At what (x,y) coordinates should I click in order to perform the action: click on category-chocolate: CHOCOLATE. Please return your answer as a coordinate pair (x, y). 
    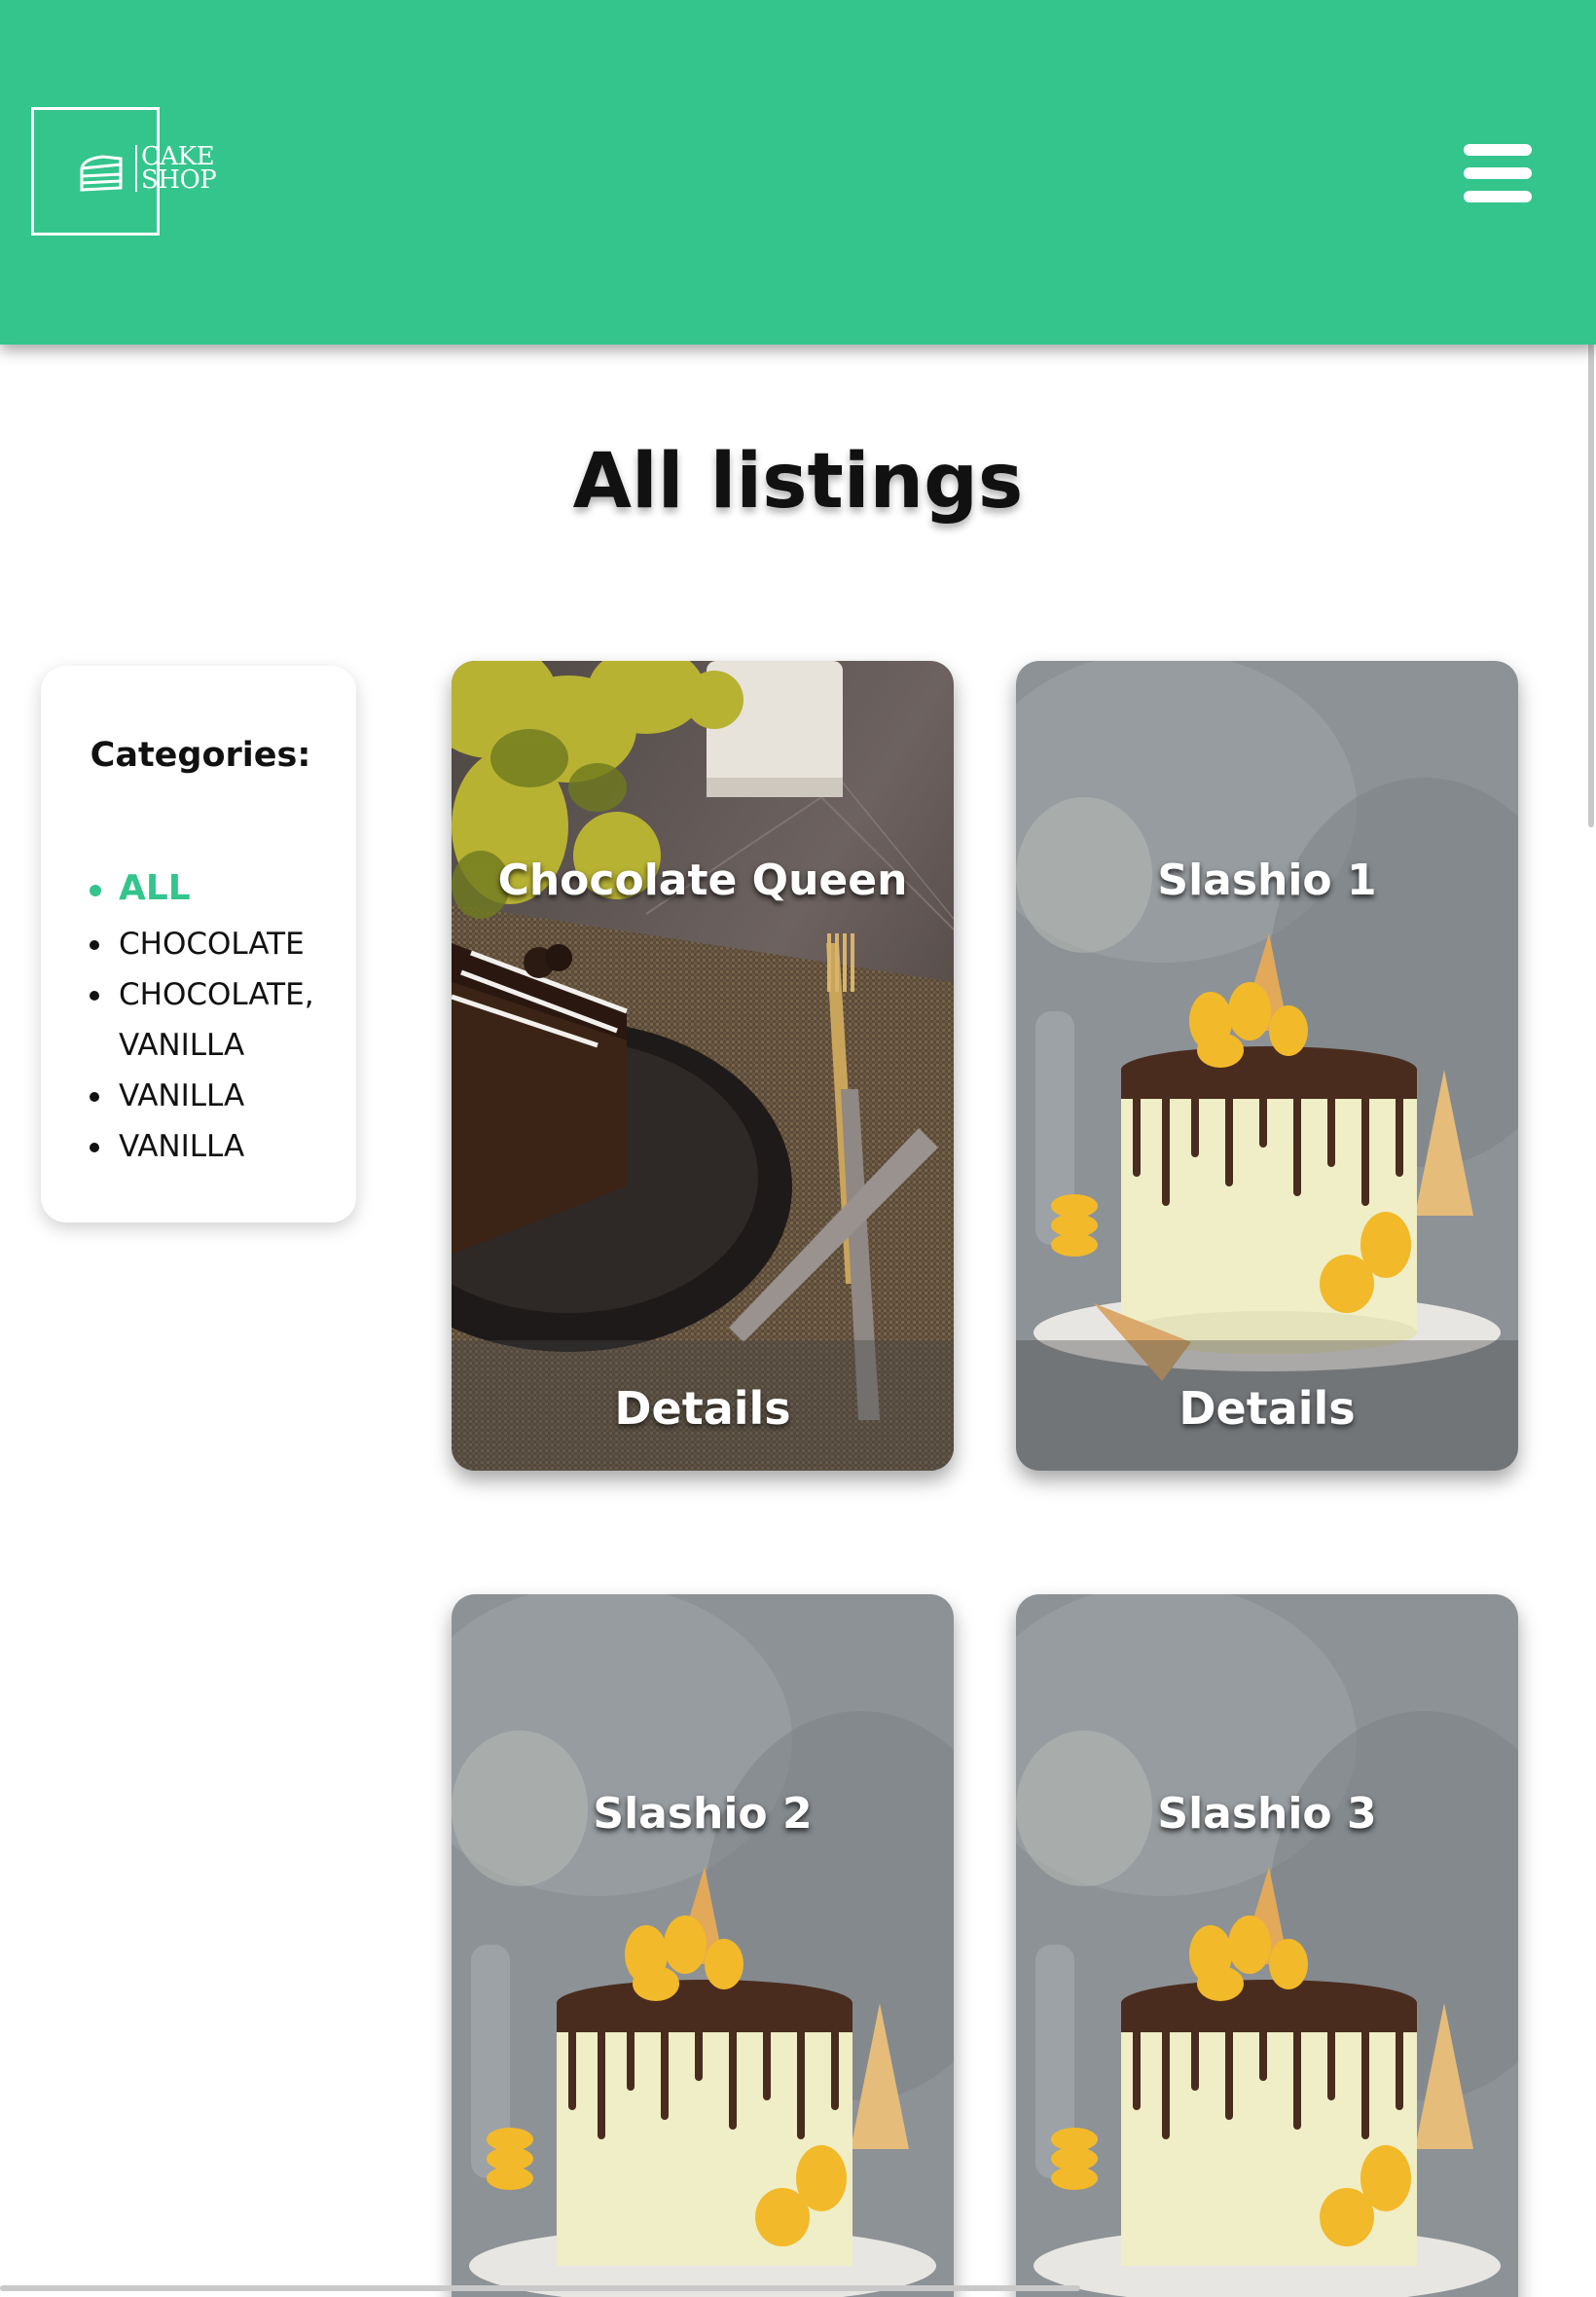
    Looking at the image, I should click on (210, 944).